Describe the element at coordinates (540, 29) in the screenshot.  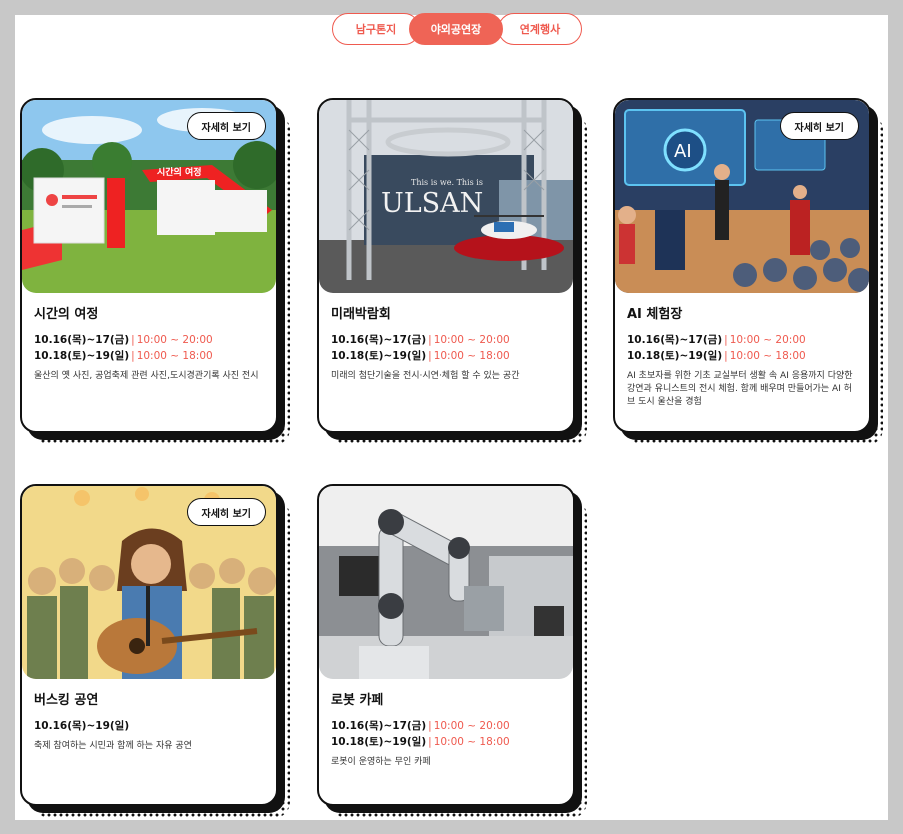
I see `tab-events: 연계행사` at that location.